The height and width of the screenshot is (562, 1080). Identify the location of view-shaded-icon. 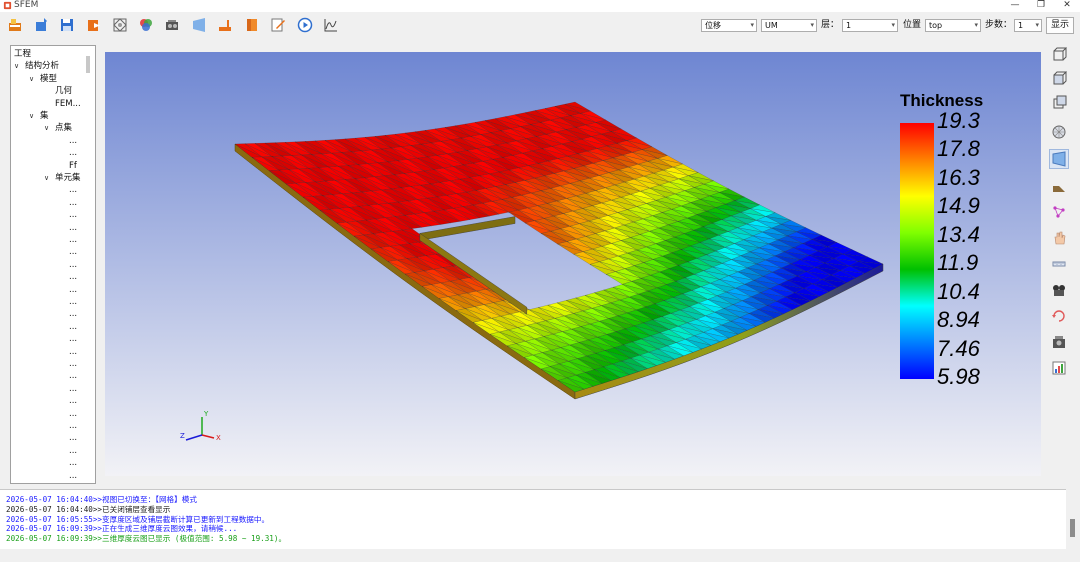
(1059, 159).